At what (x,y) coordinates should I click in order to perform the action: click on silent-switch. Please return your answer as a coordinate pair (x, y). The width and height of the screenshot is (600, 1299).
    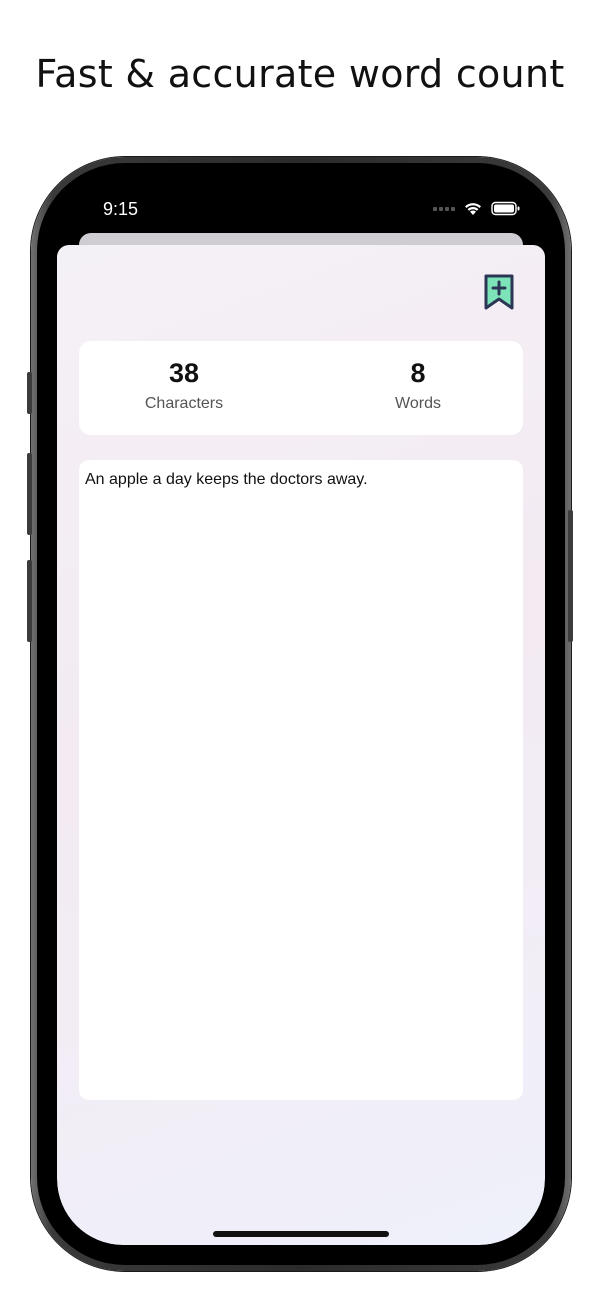
    Looking at the image, I should click on (29, 393).